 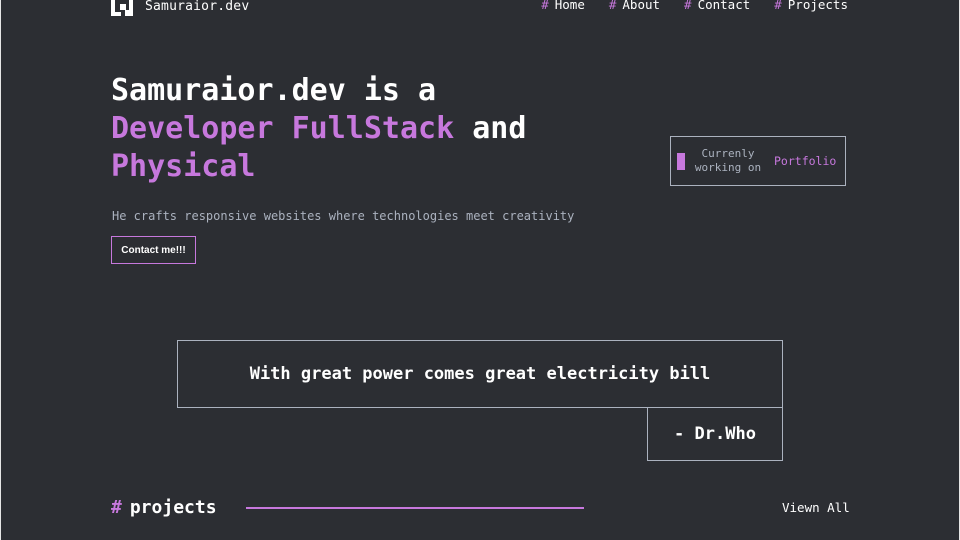 I want to click on quote-author: - Dr.Who, so click(x=715, y=434).